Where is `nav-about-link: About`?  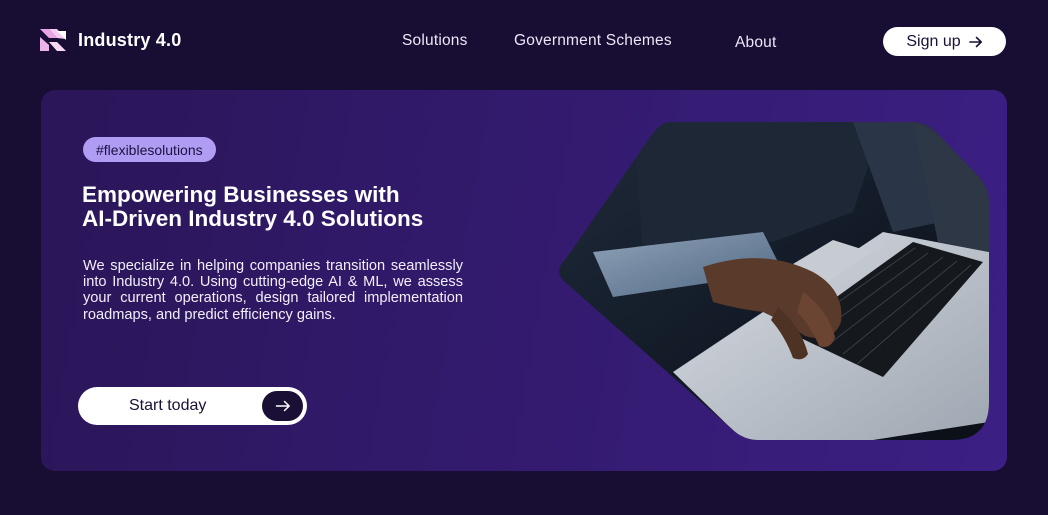 nav-about-link: About is located at coordinates (756, 43).